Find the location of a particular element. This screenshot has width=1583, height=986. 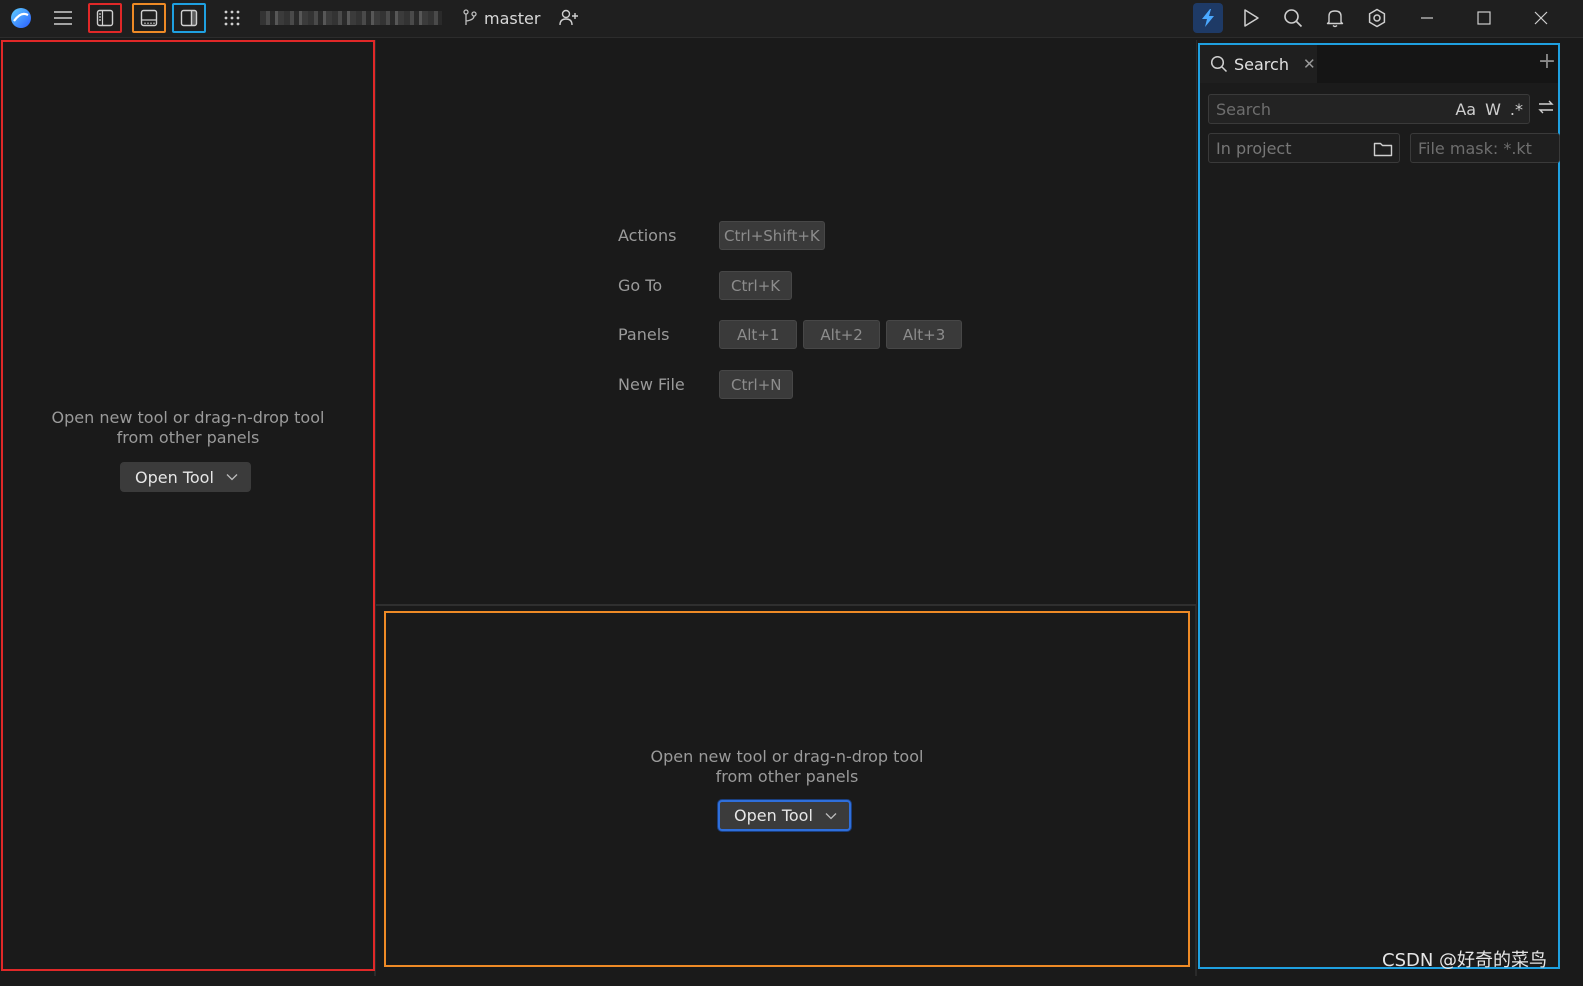

shortcut-row-new-file: New File Ctrl+N is located at coordinates (708, 384).